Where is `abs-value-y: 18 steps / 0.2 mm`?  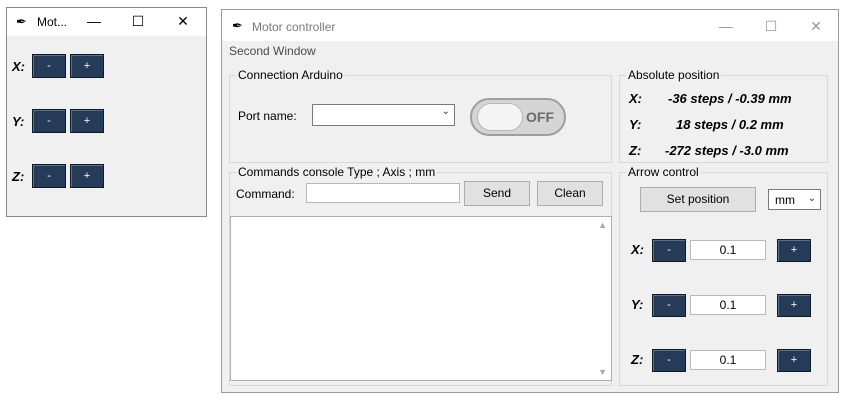
abs-value-y: 18 steps / 0.2 mm is located at coordinates (730, 124).